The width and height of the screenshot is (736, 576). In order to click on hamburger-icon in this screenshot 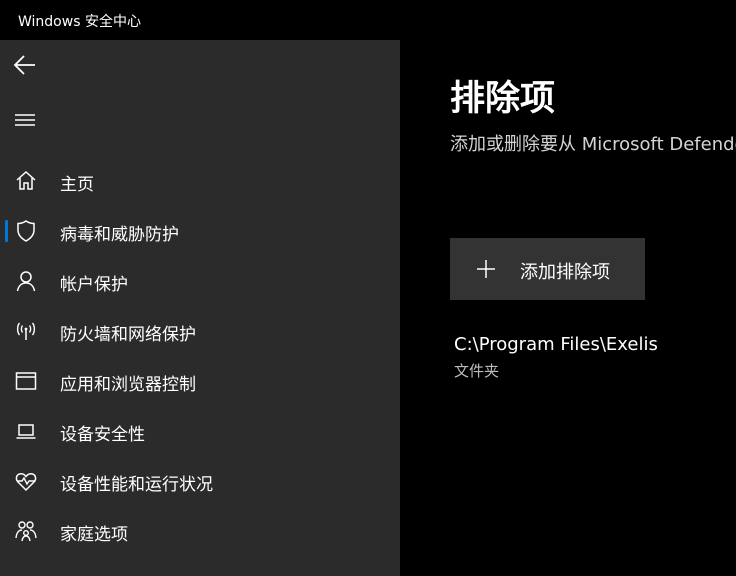, I will do `click(25, 120)`.